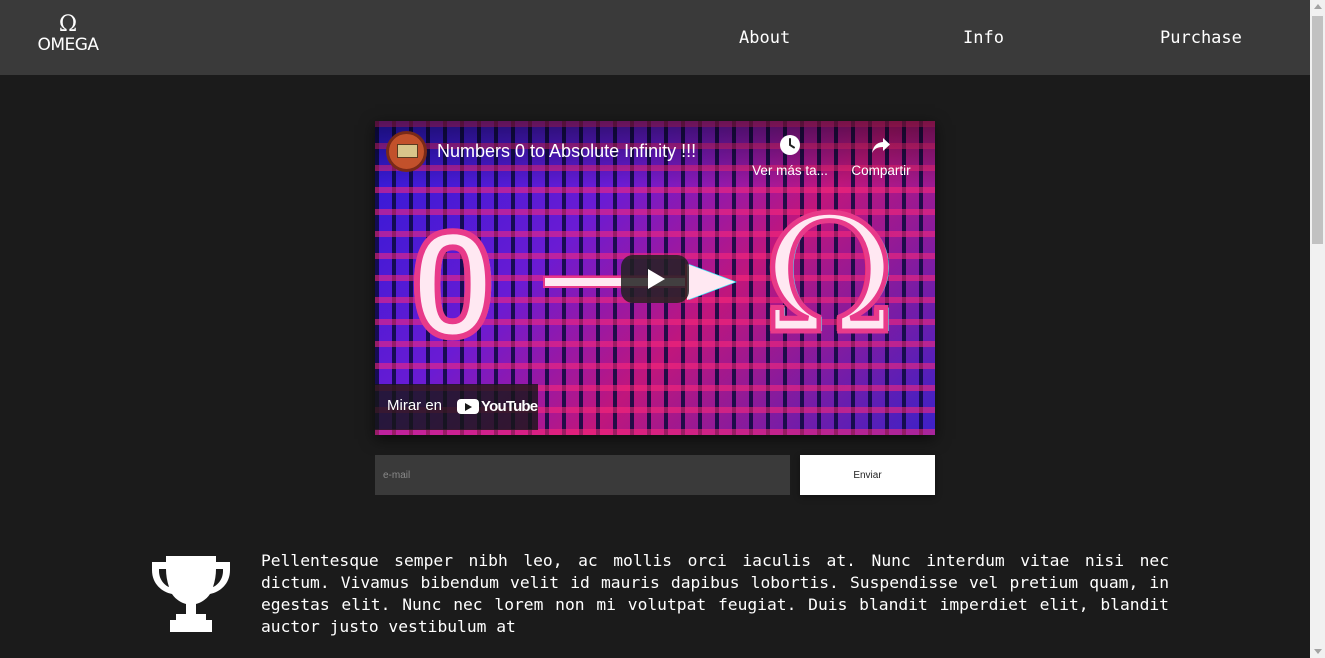 The image size is (1325, 658). What do you see at coordinates (1201, 38) in the screenshot?
I see `nav-link-purchase: Purchase` at bounding box center [1201, 38].